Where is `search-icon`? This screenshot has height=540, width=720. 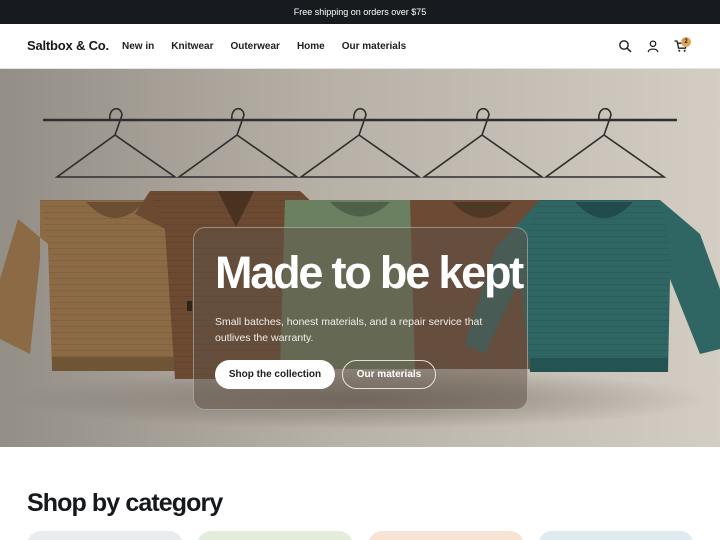 search-icon is located at coordinates (625, 46).